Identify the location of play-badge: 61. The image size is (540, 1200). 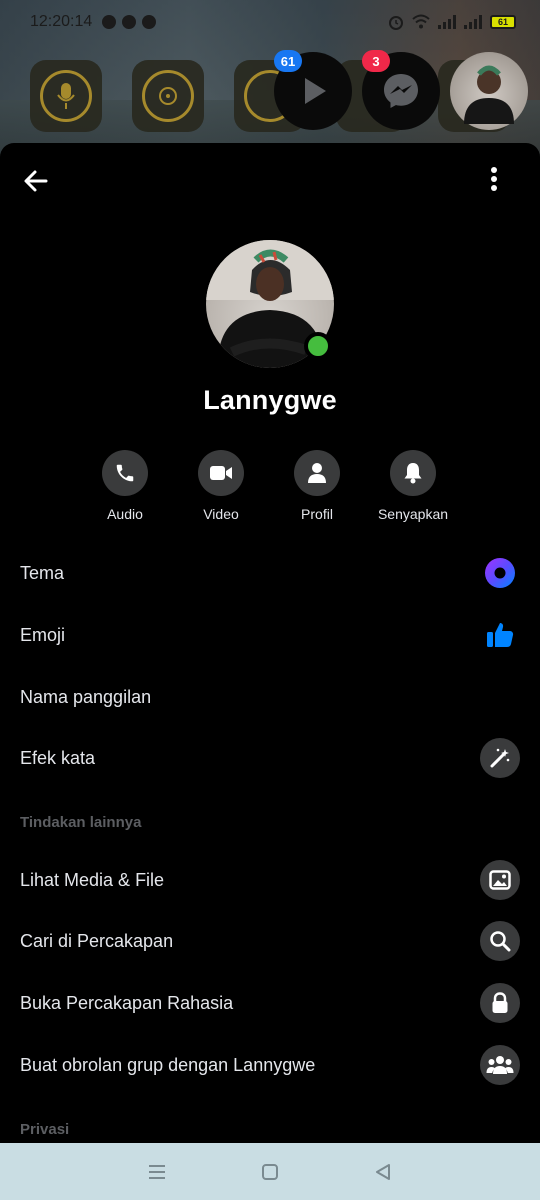
(288, 61).